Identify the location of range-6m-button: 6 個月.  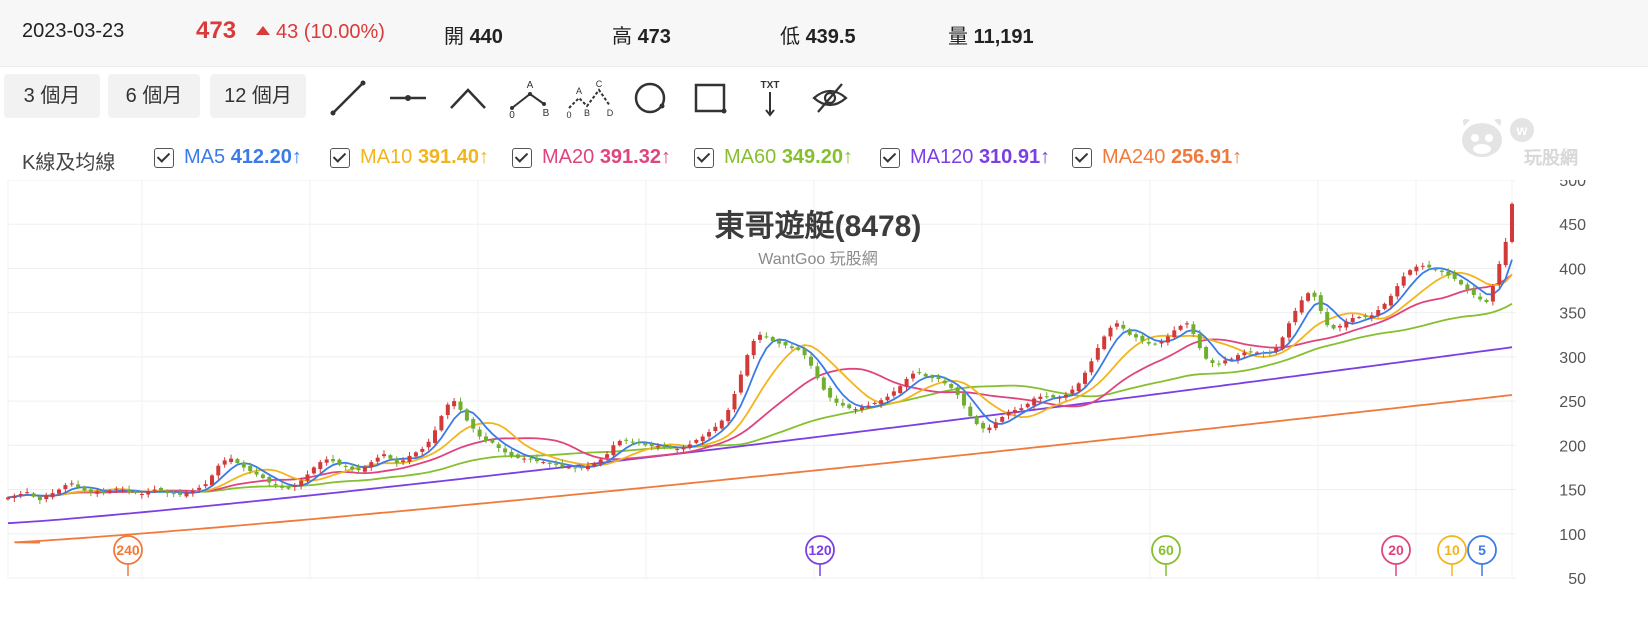
(154, 96).